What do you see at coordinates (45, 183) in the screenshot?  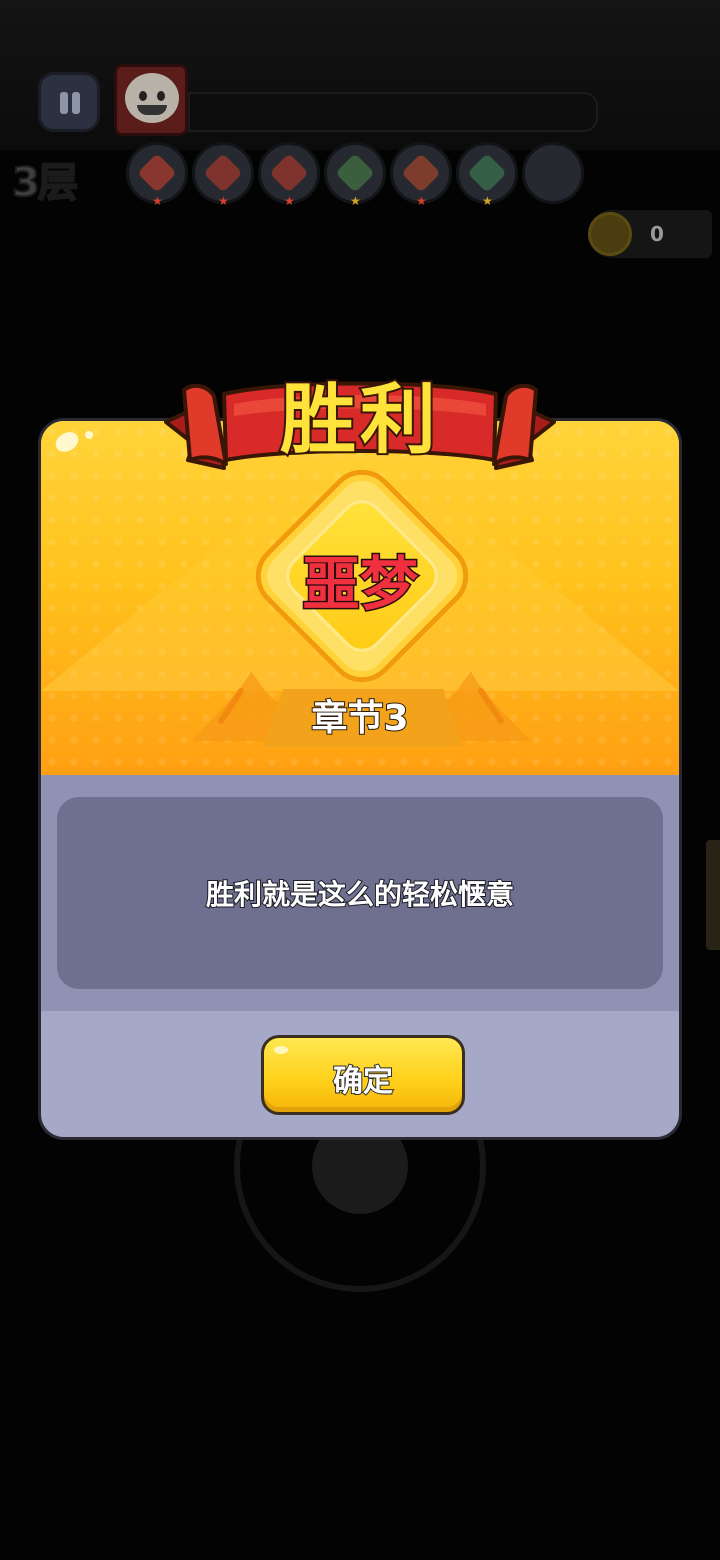 I see `floor-indicator: 3层` at bounding box center [45, 183].